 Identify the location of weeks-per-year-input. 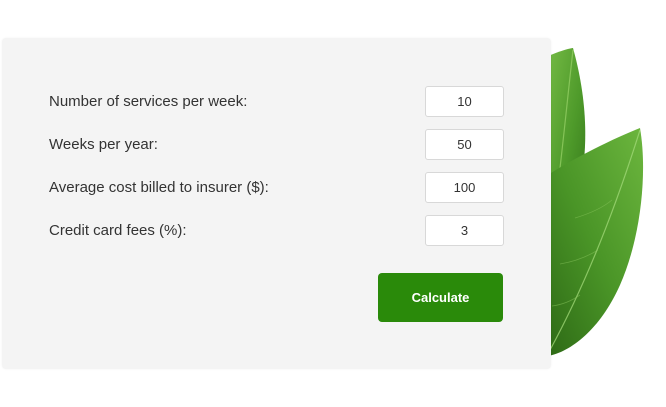
(464, 144).